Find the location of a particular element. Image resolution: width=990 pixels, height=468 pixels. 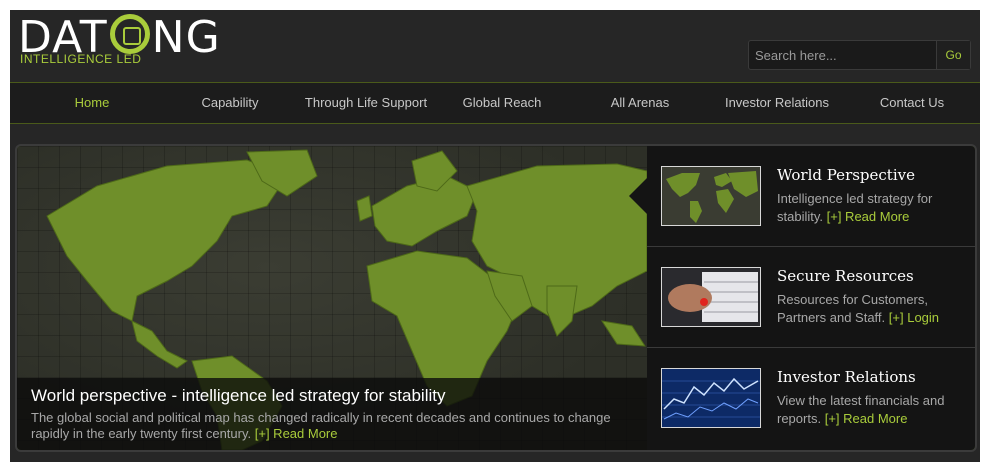

datong-logo: DAT NG INTELLIGENCE LED is located at coordinates (148, 42).